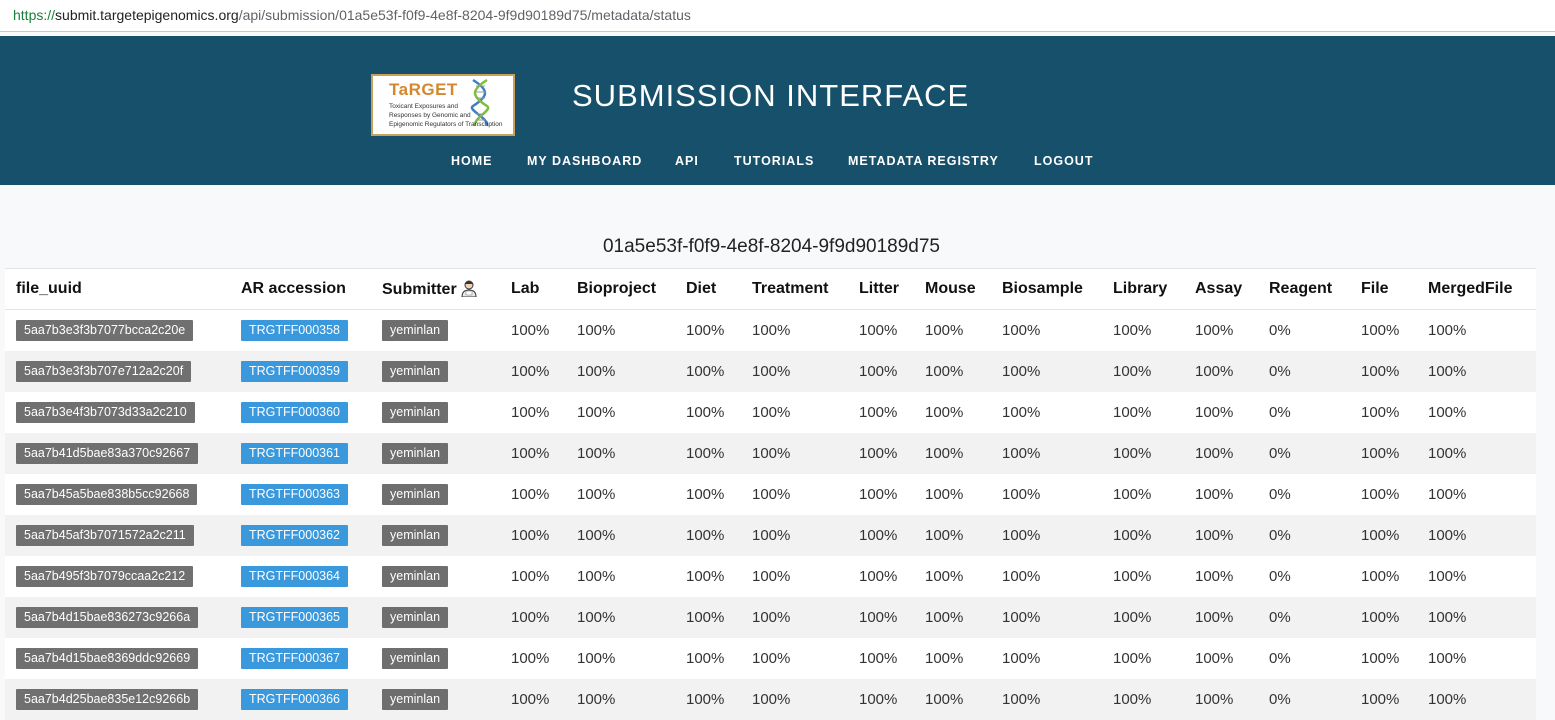 Image resolution: width=1555 pixels, height=720 pixels. What do you see at coordinates (295, 494) in the screenshot?
I see `accession-link: TRGTFF000363` at bounding box center [295, 494].